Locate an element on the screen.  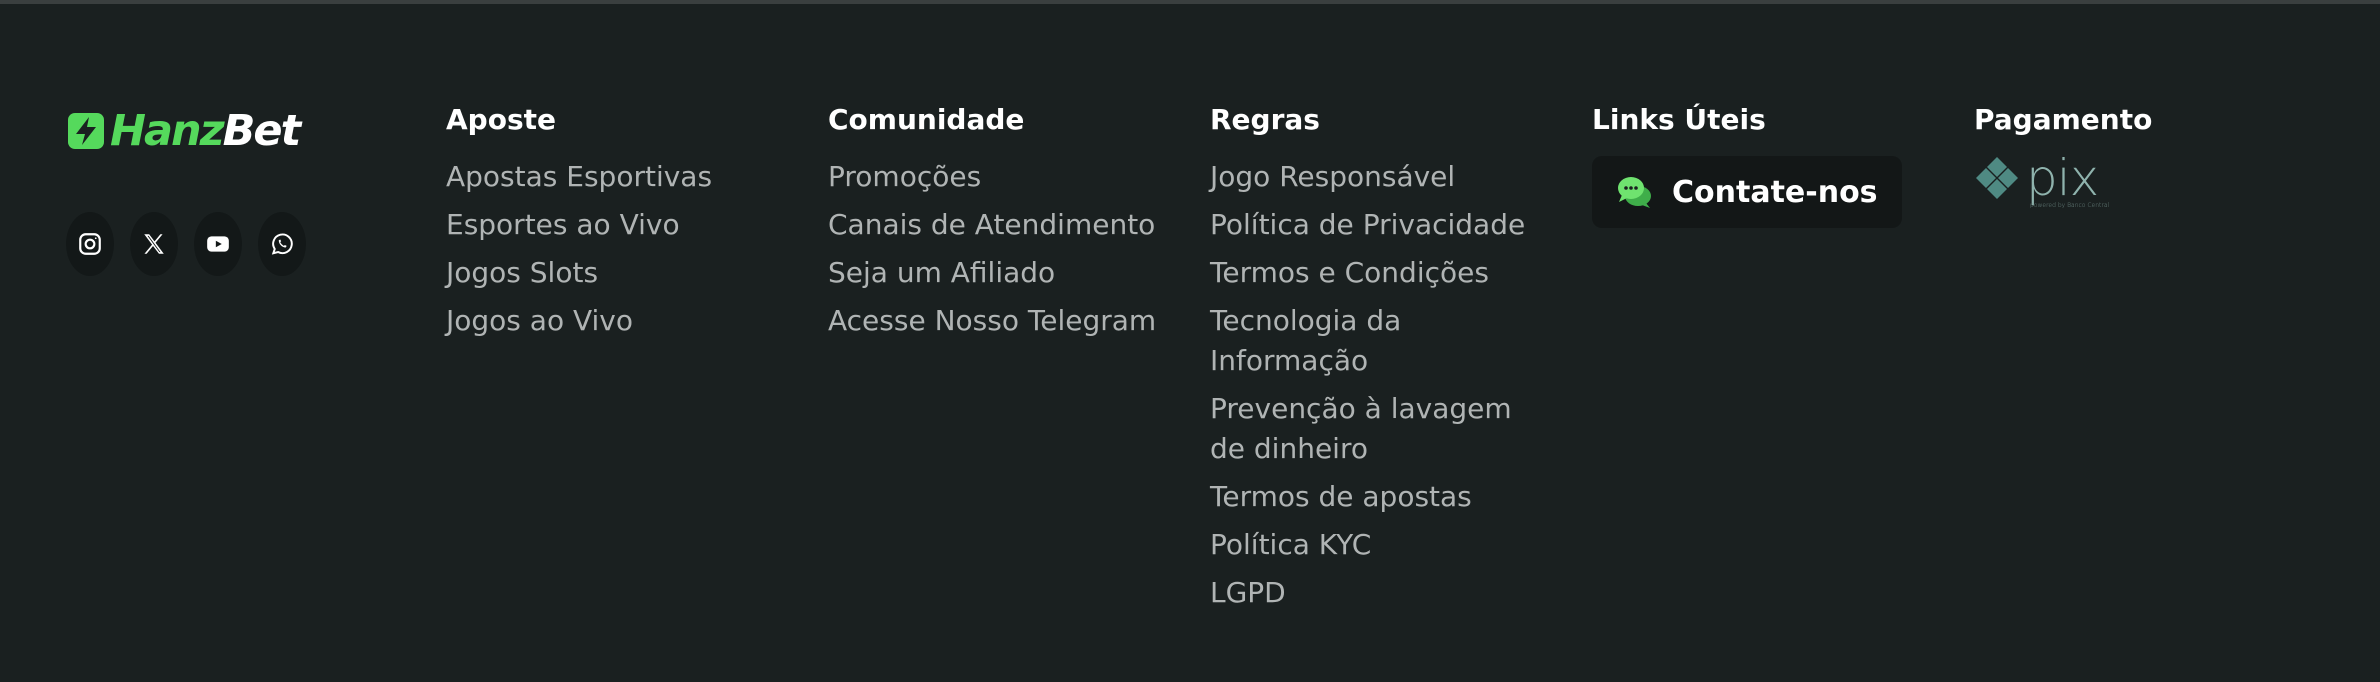
footer-column-links-uteis: Links Úteis Contate-nos is located at coordinates (1762, 164).